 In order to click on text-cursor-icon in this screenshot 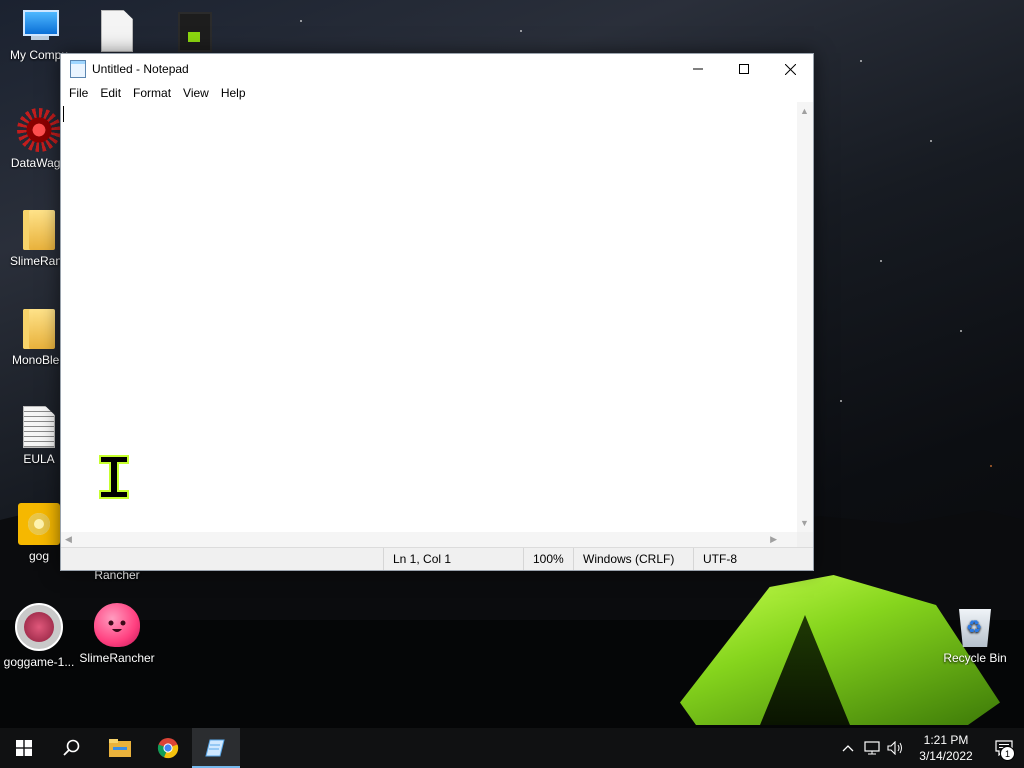, I will do `click(114, 477)`.